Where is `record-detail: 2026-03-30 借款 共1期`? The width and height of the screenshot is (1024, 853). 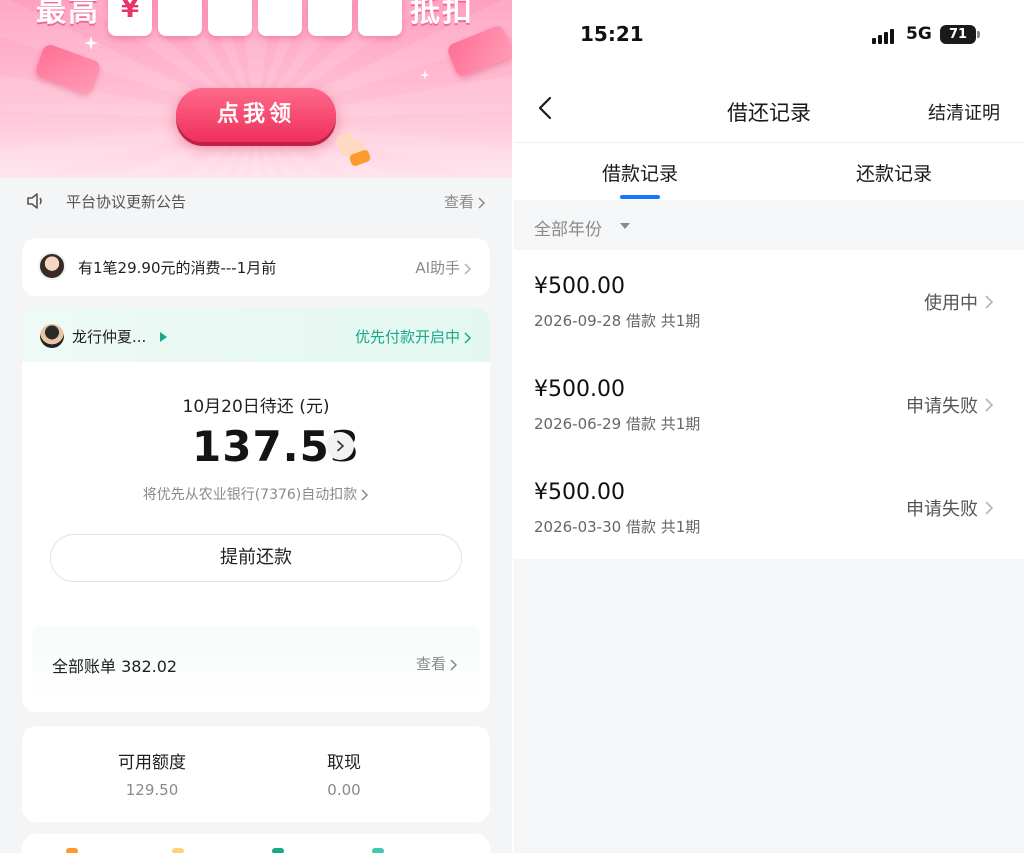
record-detail: 2026-03-30 借款 共1期 is located at coordinates (617, 527).